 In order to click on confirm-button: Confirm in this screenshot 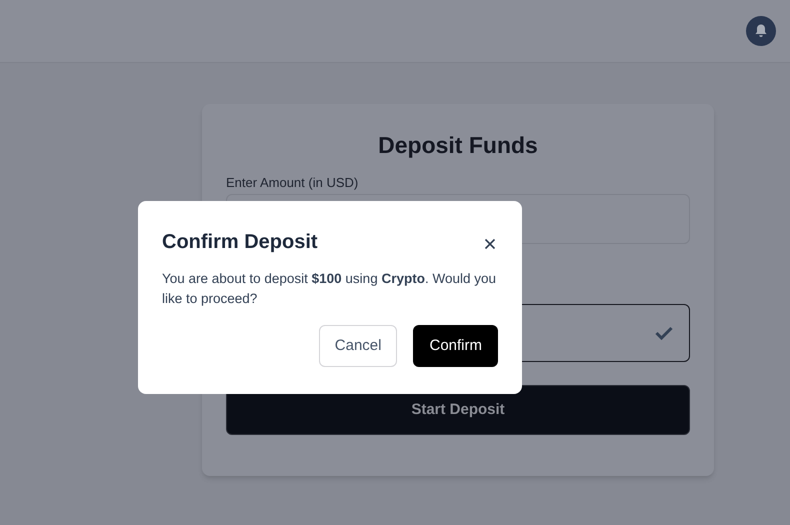, I will do `click(455, 346)`.